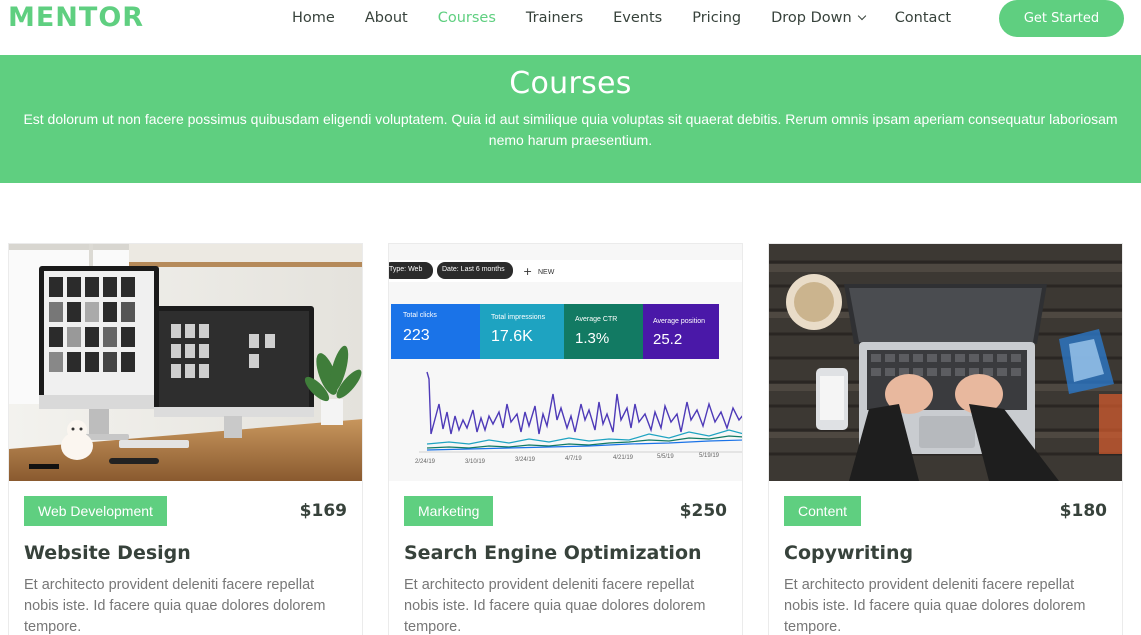 The height and width of the screenshot is (635, 1141). What do you see at coordinates (386, 18) in the screenshot?
I see `nav-about: About` at bounding box center [386, 18].